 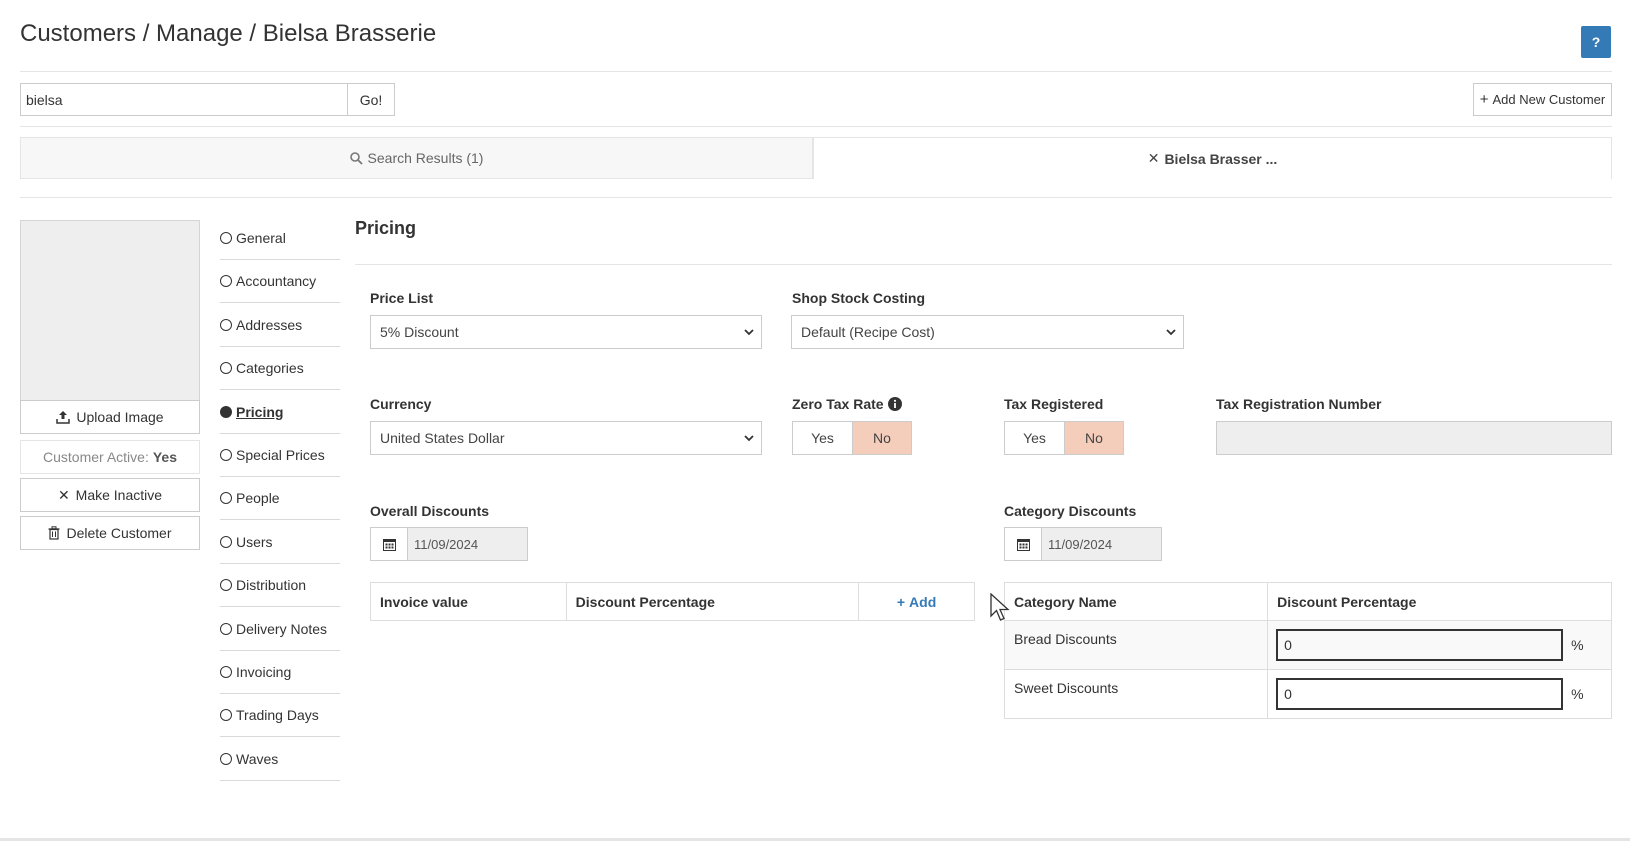 I want to click on shop-stock-costing-select: Default (Recipe Cost), so click(x=987, y=332).